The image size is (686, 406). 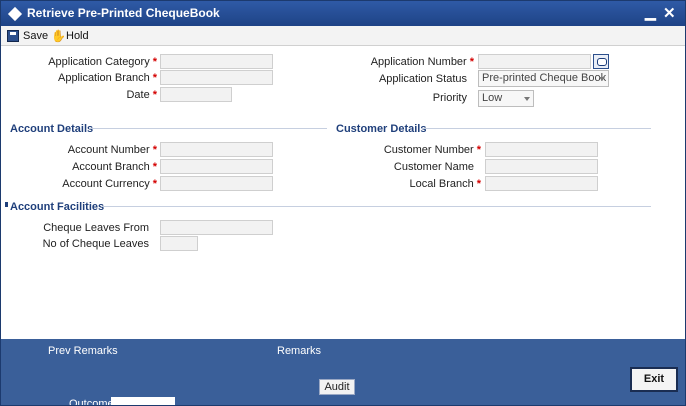 I want to click on save-icon, so click(x=13, y=36).